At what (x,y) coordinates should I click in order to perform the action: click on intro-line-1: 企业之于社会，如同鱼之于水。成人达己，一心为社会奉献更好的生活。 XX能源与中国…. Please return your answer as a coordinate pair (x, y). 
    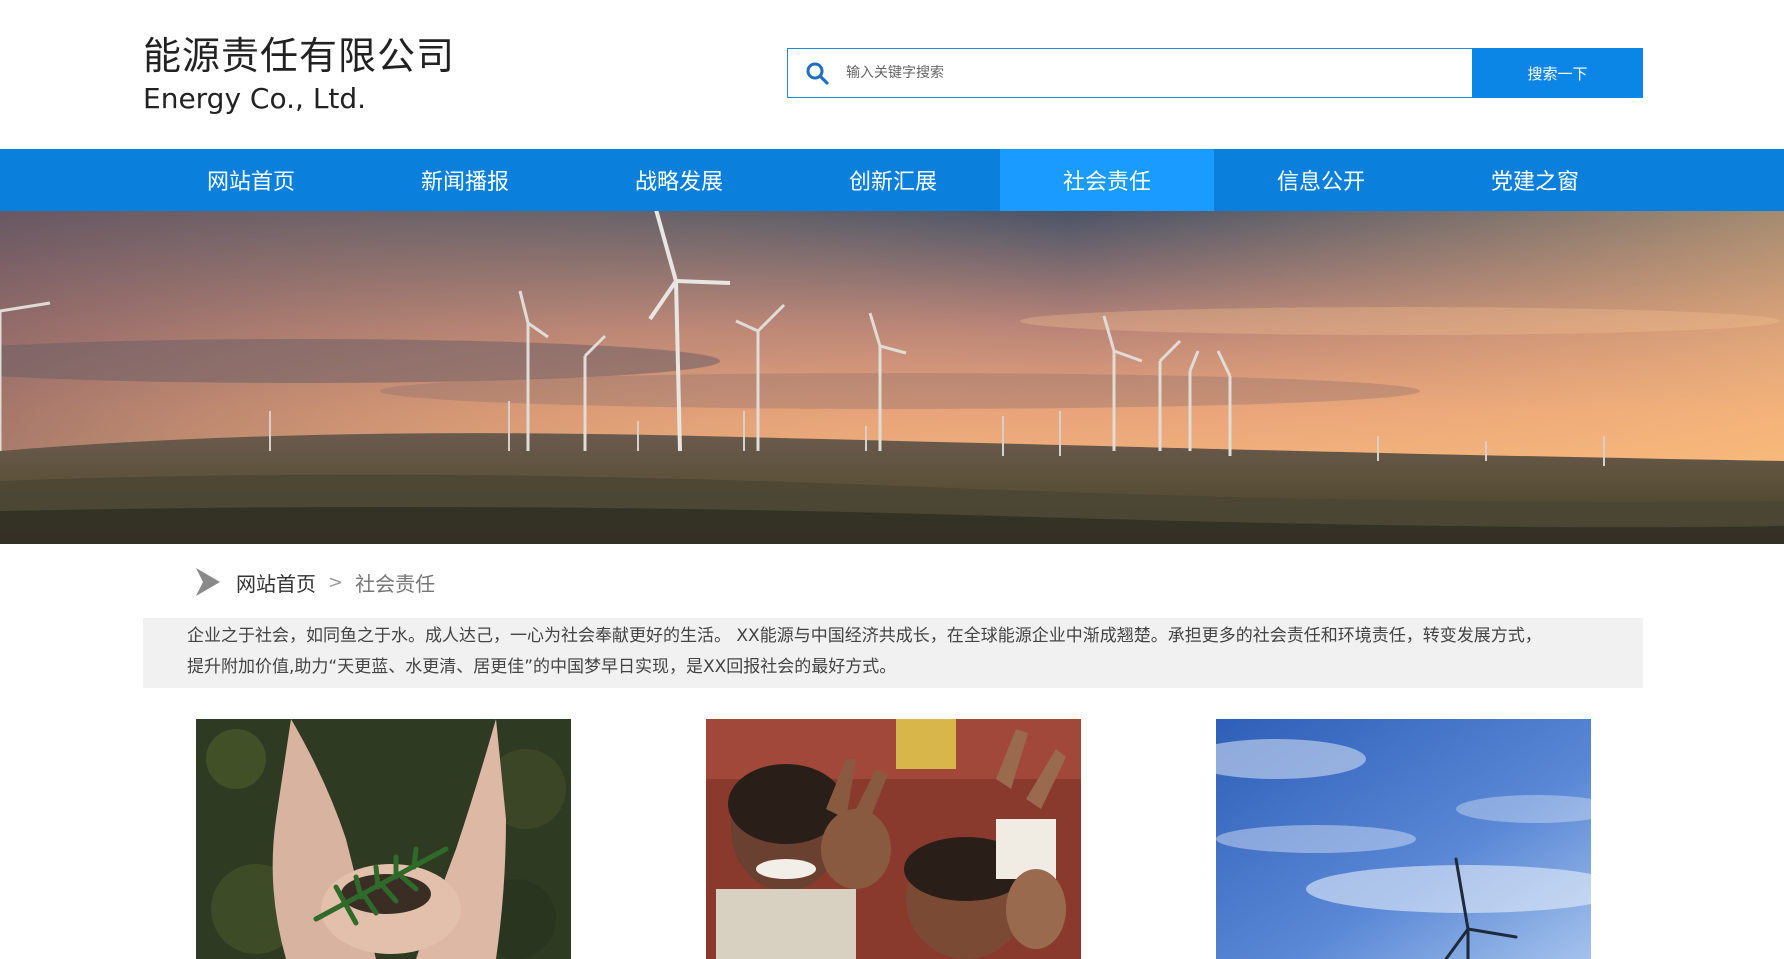
    Looking at the image, I should click on (864, 636).